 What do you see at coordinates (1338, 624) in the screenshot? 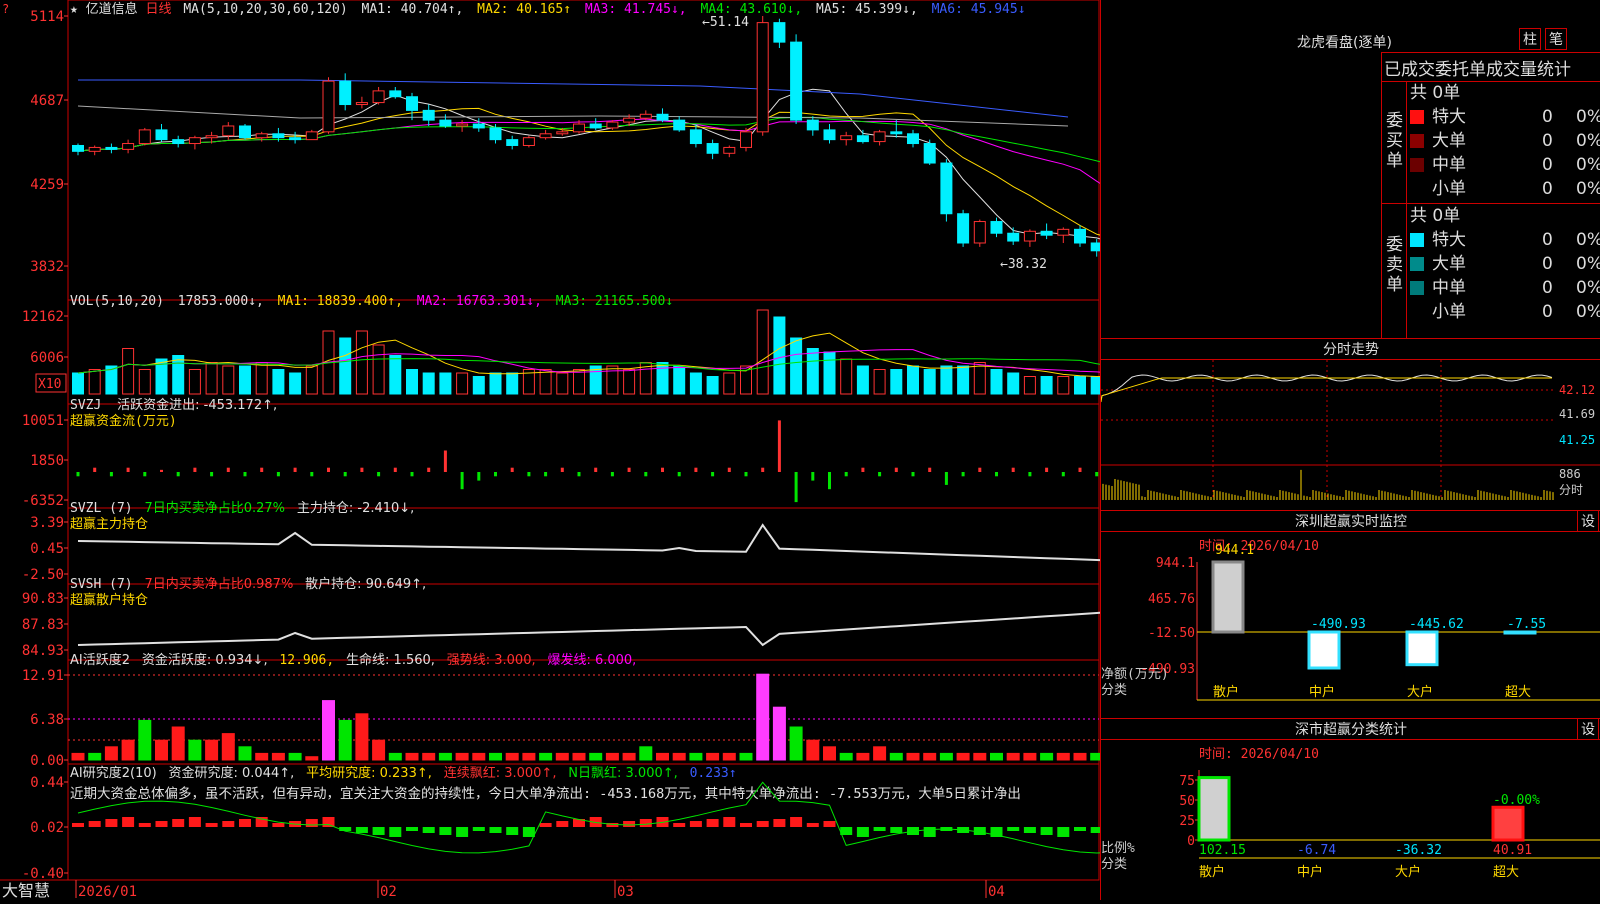
I see `monitor-value-label: -490.93` at bounding box center [1338, 624].